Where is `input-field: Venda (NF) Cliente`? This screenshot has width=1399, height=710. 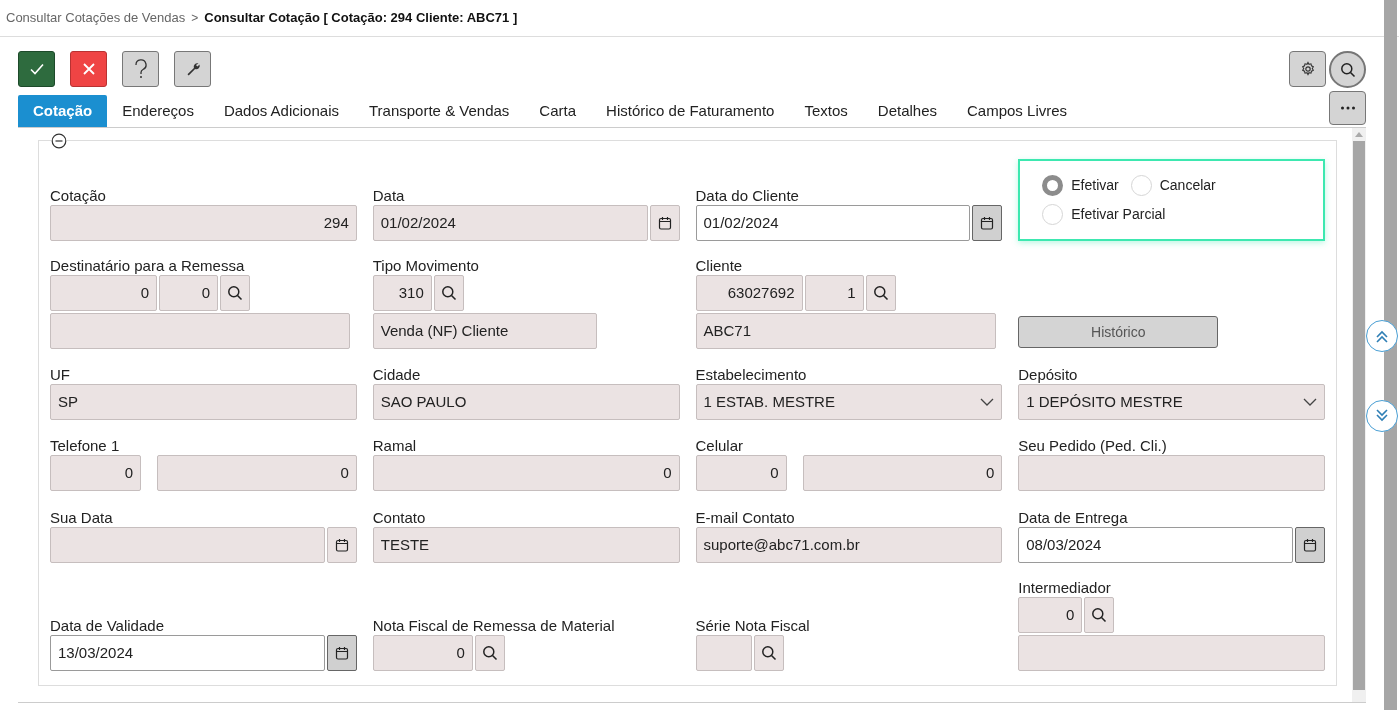
input-field: Venda (NF) Cliente is located at coordinates (484, 331).